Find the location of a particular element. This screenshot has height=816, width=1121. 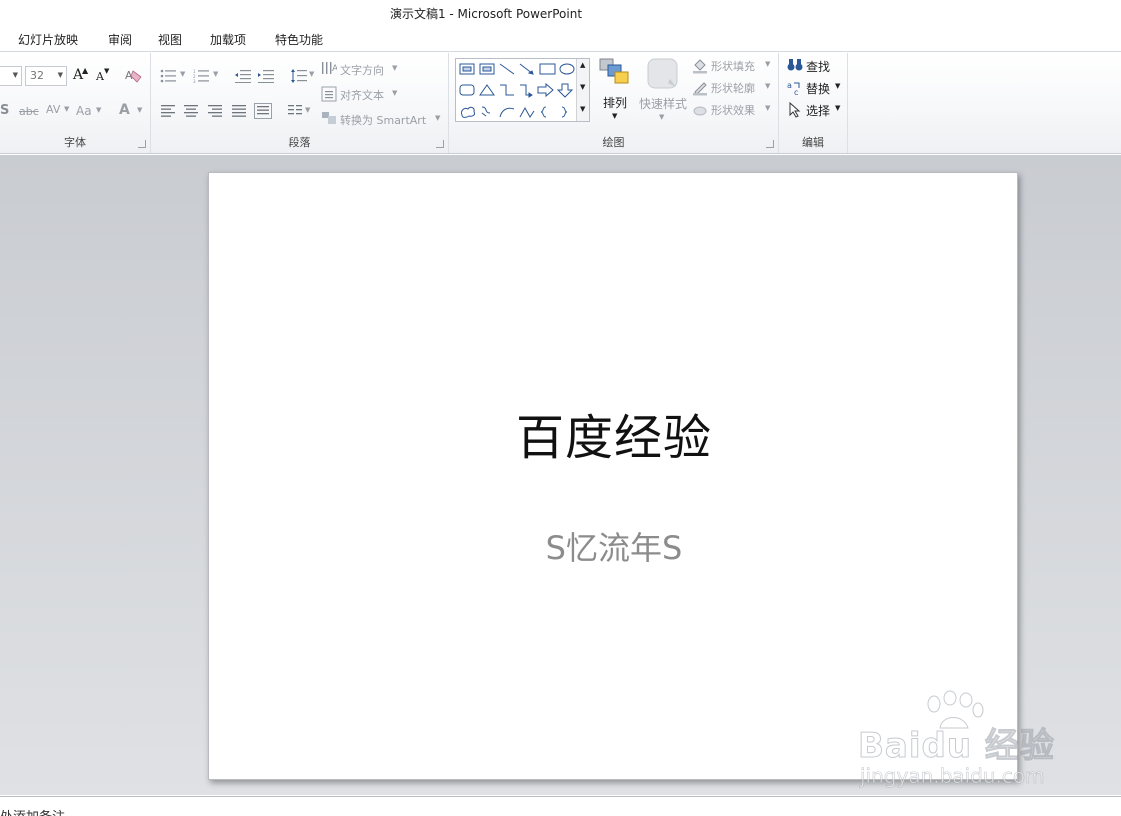

text-direction-button: 文字方向 is located at coordinates (362, 70).